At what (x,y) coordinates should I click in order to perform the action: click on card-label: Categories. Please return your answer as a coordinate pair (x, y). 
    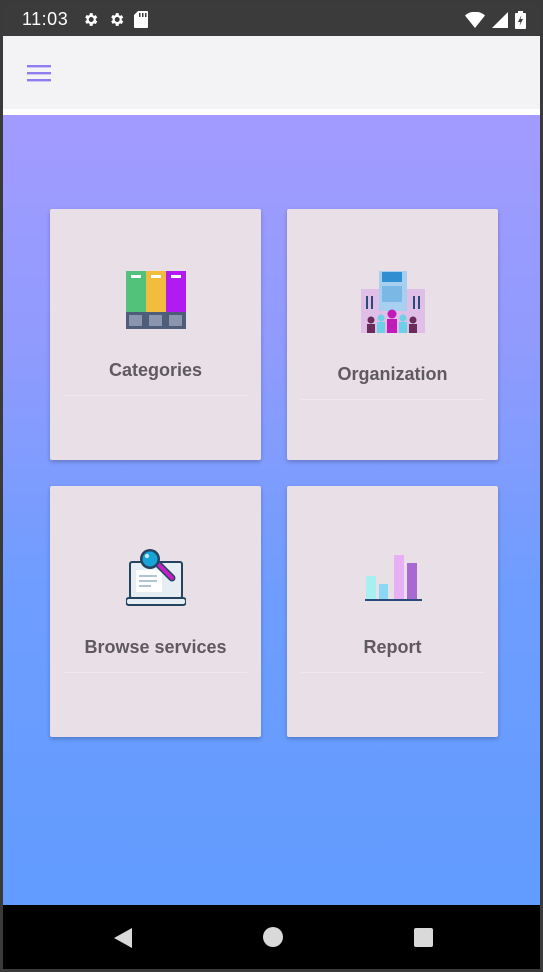
    Looking at the image, I should click on (155, 370).